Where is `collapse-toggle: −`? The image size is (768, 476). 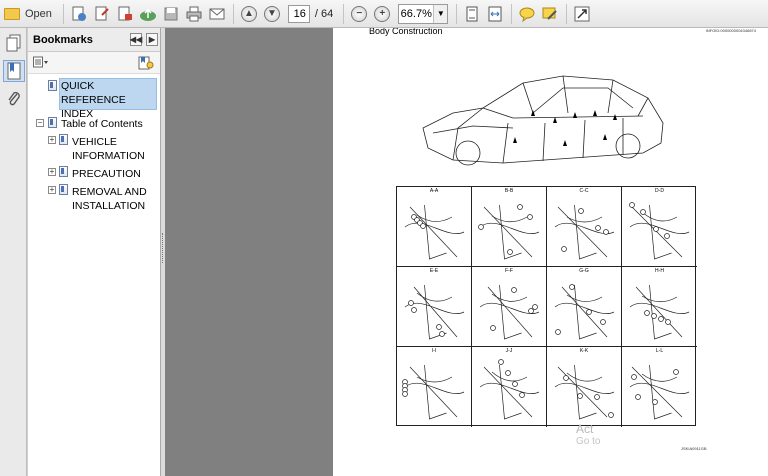 collapse-toggle: − is located at coordinates (40, 123).